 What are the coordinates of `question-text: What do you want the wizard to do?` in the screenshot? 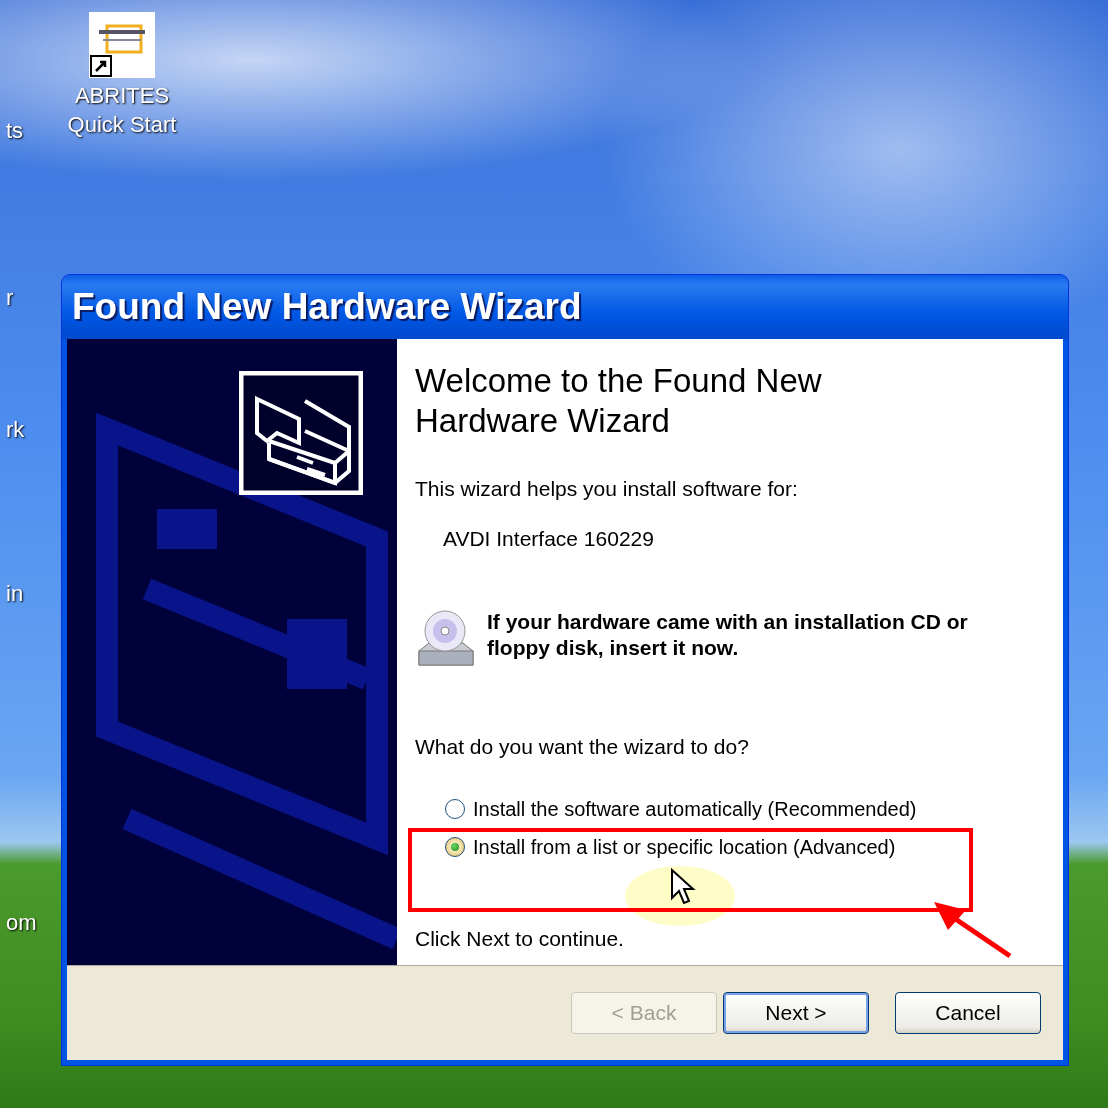 It's located at (582, 747).